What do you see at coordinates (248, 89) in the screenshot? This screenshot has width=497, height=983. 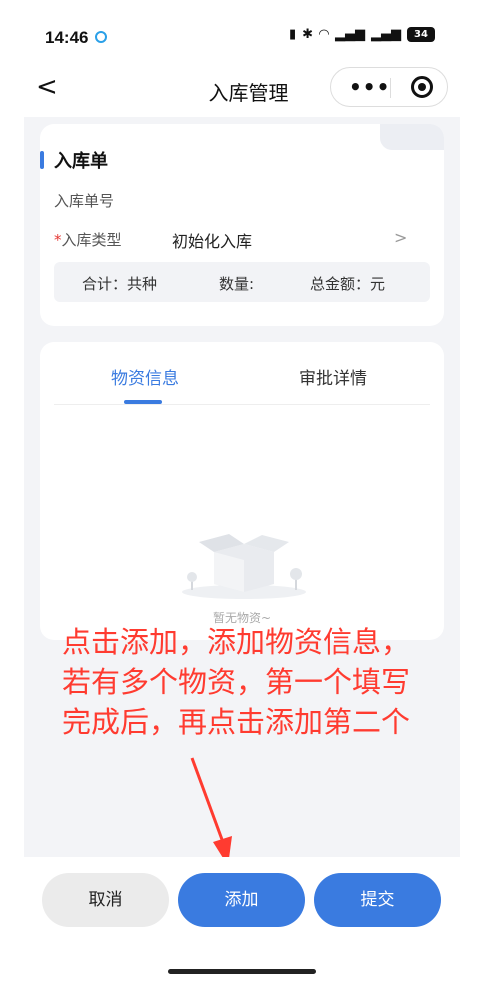 I see `nav-bar: < 入库管理 •••` at bounding box center [248, 89].